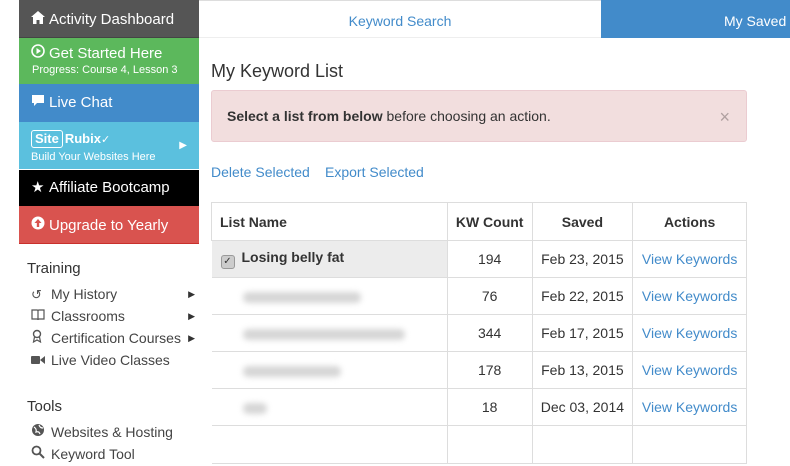 The height and width of the screenshot is (466, 790). I want to click on star-icon: ★, so click(38, 187).